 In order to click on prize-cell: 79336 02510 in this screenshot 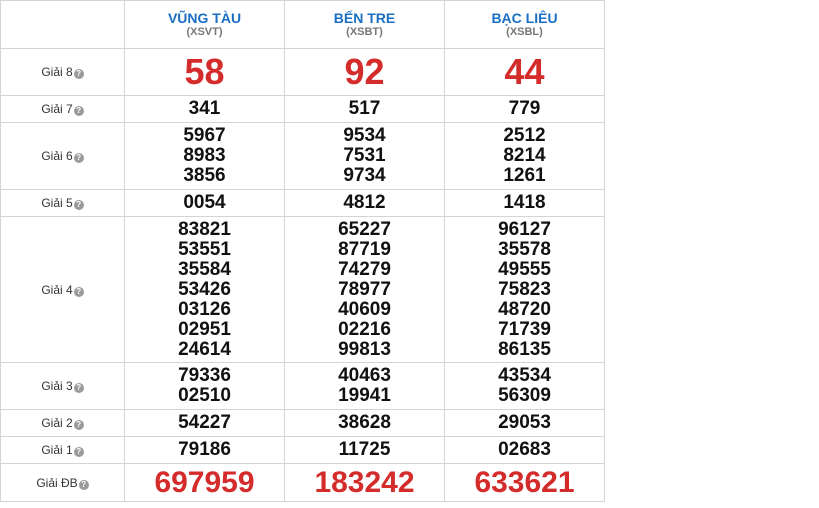, I will do `click(204, 386)`.